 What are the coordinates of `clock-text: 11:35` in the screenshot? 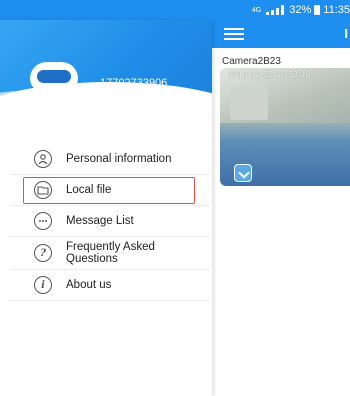 It's located at (336, 10).